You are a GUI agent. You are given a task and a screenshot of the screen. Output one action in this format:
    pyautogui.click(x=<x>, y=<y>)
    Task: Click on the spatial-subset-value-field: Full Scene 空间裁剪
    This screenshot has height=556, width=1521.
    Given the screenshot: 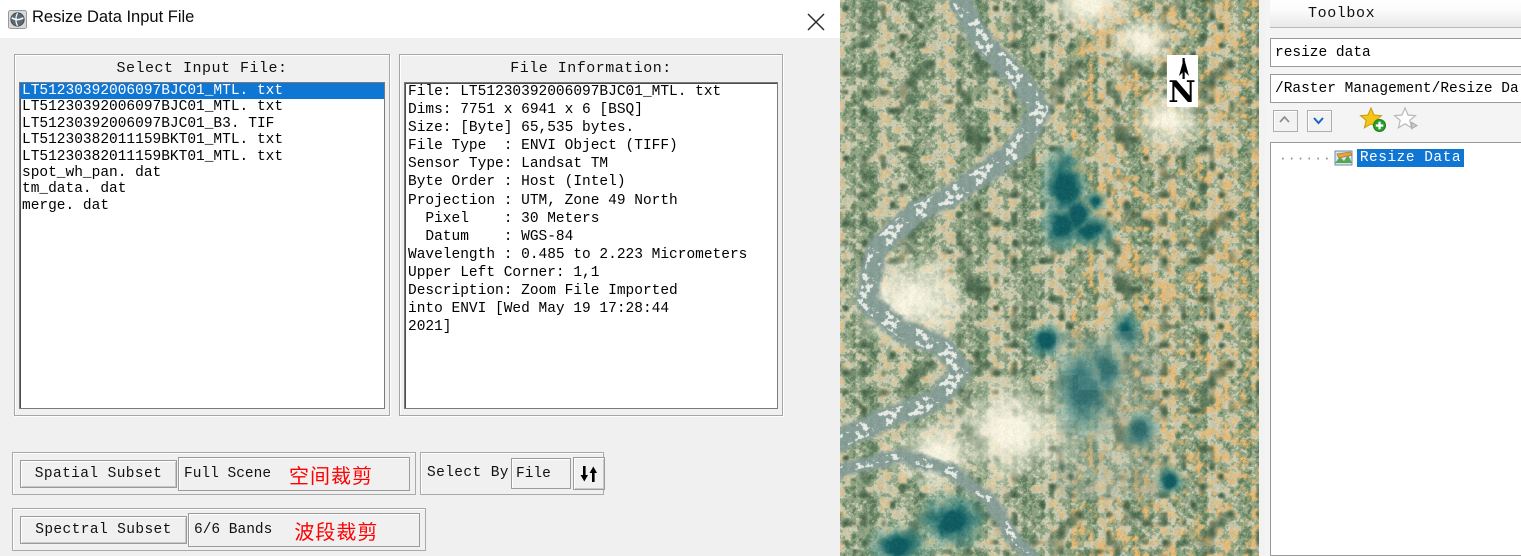 What is the action you would take?
    pyautogui.click(x=294, y=474)
    